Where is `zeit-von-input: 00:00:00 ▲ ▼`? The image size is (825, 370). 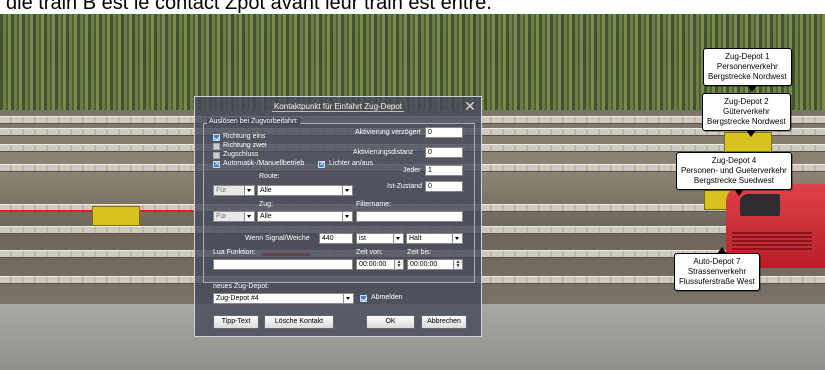
zeit-von-input: 00:00:00 ▲ ▼ is located at coordinates (380, 264).